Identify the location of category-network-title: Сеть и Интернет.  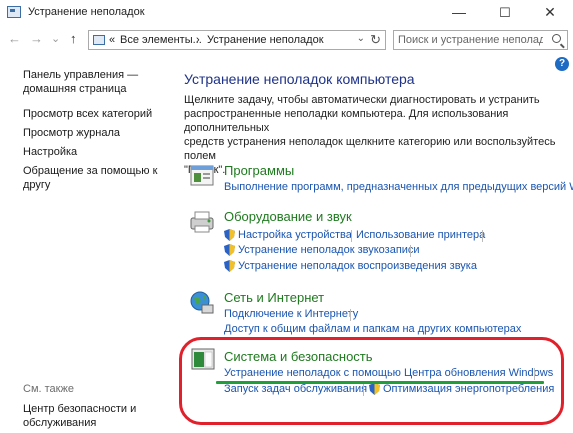
(274, 297).